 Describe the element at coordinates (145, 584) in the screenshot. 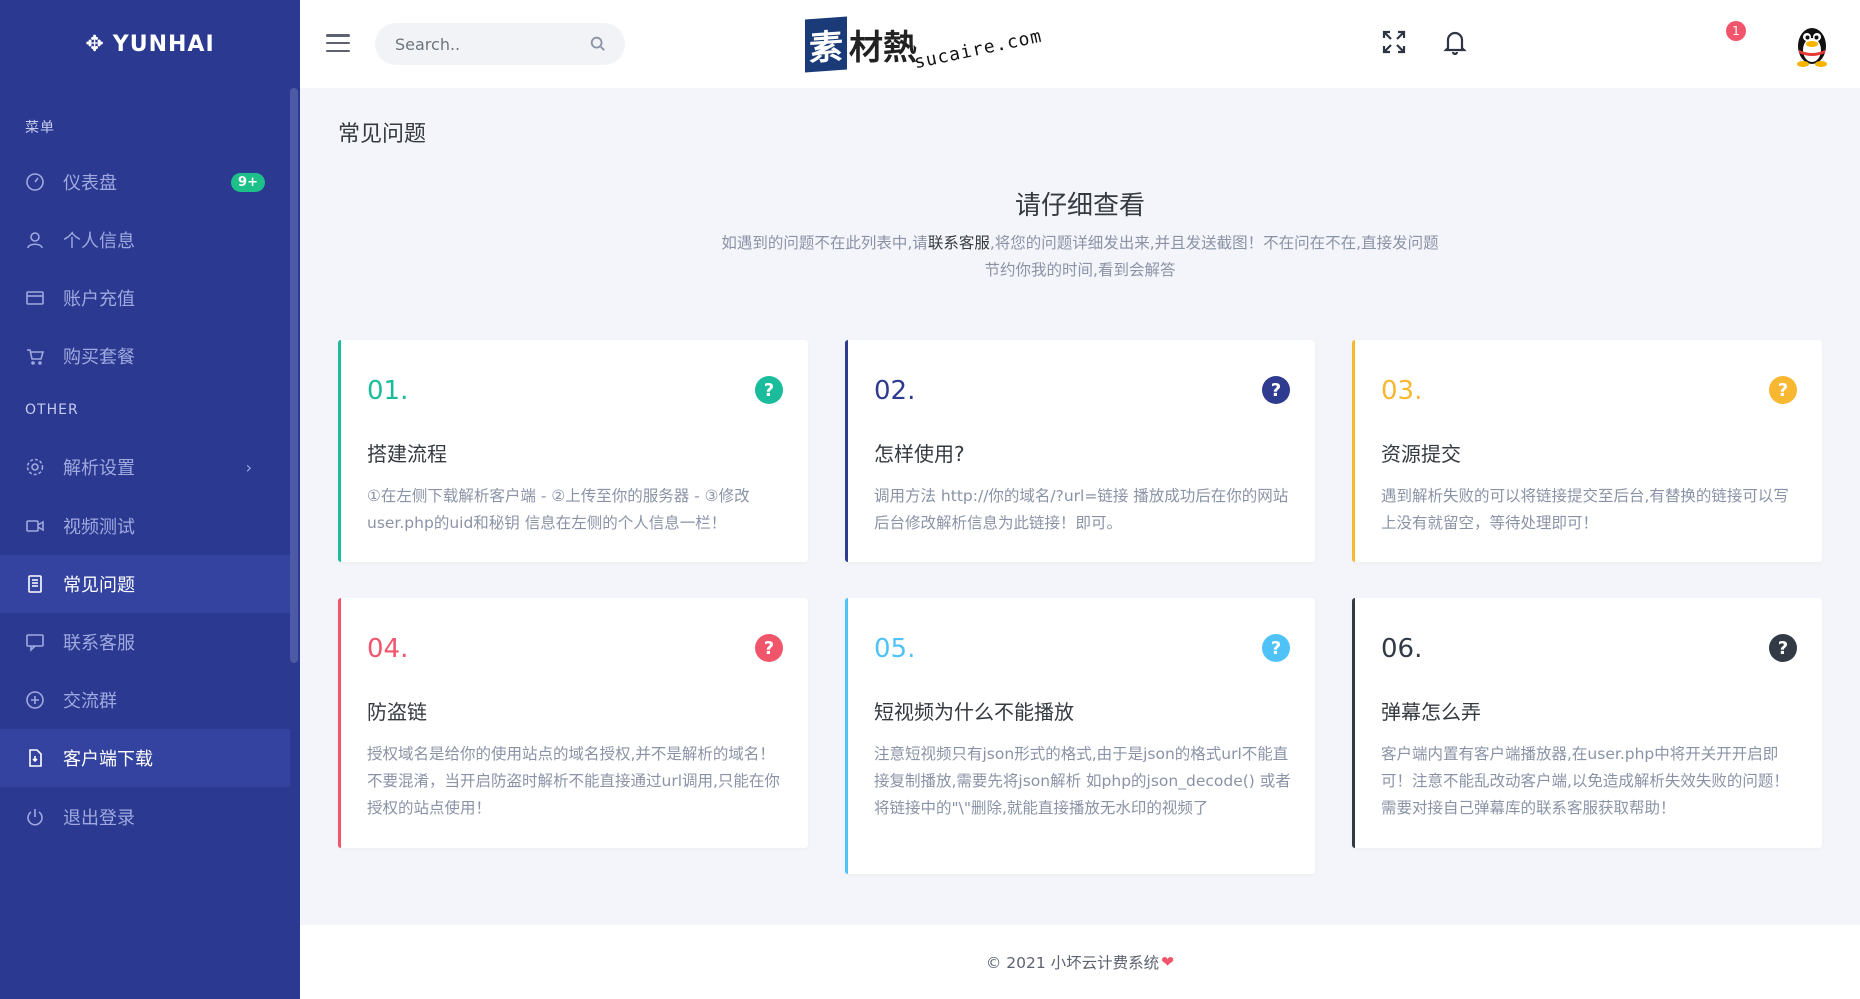

I see `sidebar-item-faq: 常见问题` at that location.